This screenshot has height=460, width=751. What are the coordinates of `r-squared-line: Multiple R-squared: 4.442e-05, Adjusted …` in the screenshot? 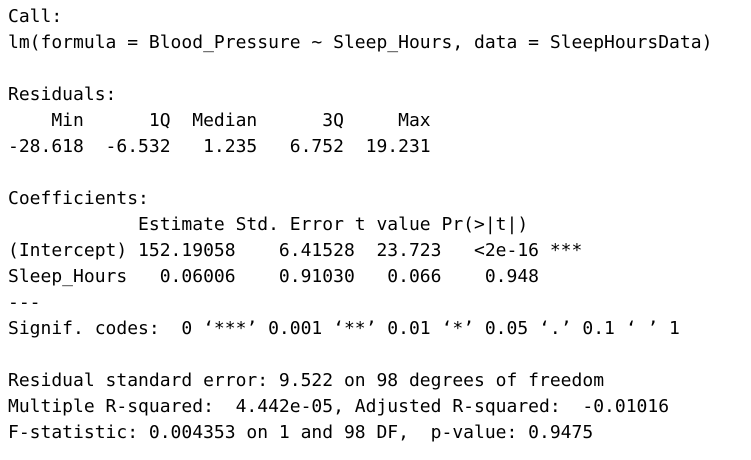 It's located at (344, 406).